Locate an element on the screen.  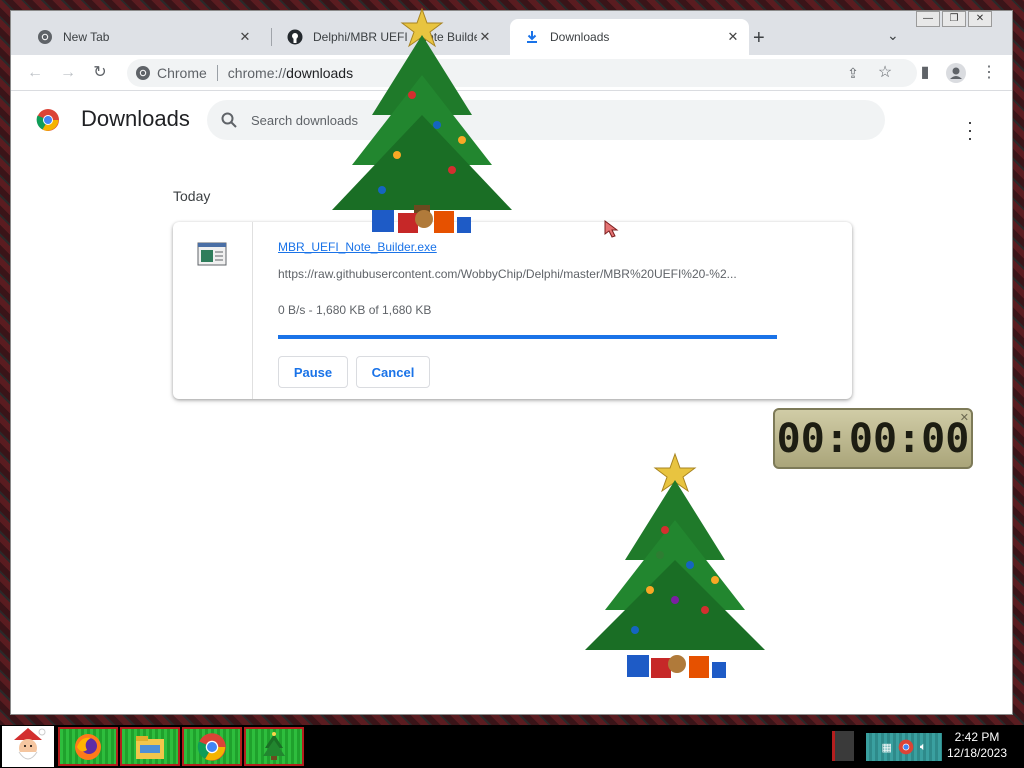
tab-separator is located at coordinates (271, 37).